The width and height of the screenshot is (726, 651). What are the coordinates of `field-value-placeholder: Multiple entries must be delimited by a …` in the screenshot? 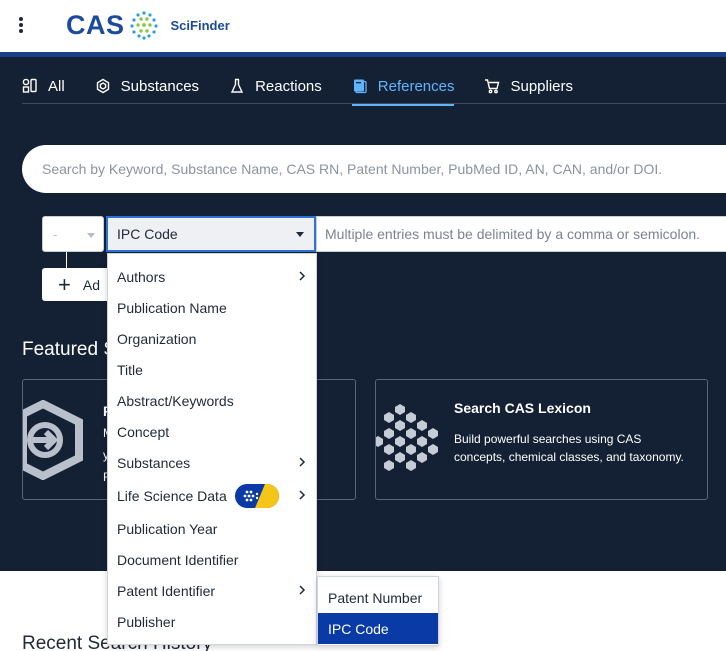 It's located at (513, 234).